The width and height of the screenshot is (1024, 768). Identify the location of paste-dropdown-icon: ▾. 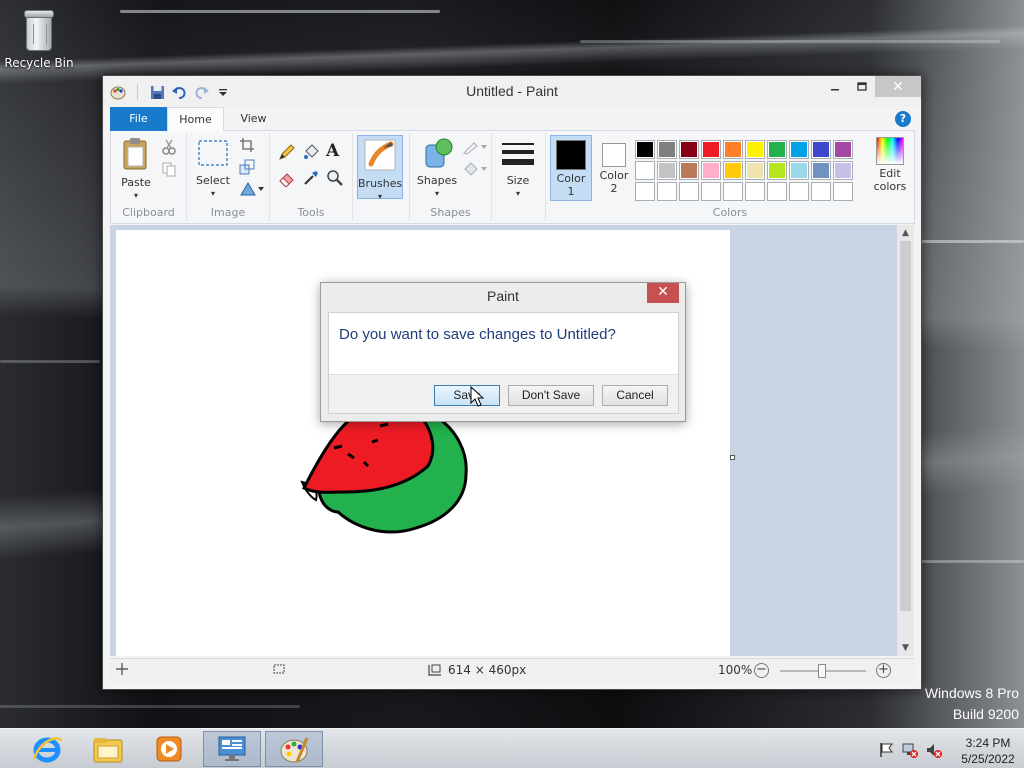
(136, 195).